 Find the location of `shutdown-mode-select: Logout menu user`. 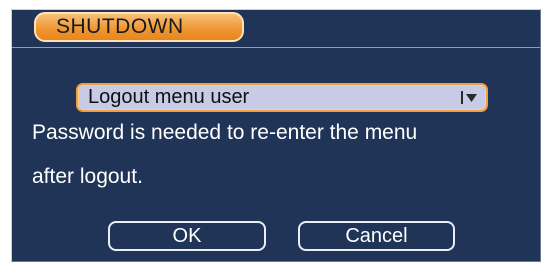

shutdown-mode-select: Logout menu user is located at coordinates (282, 97).